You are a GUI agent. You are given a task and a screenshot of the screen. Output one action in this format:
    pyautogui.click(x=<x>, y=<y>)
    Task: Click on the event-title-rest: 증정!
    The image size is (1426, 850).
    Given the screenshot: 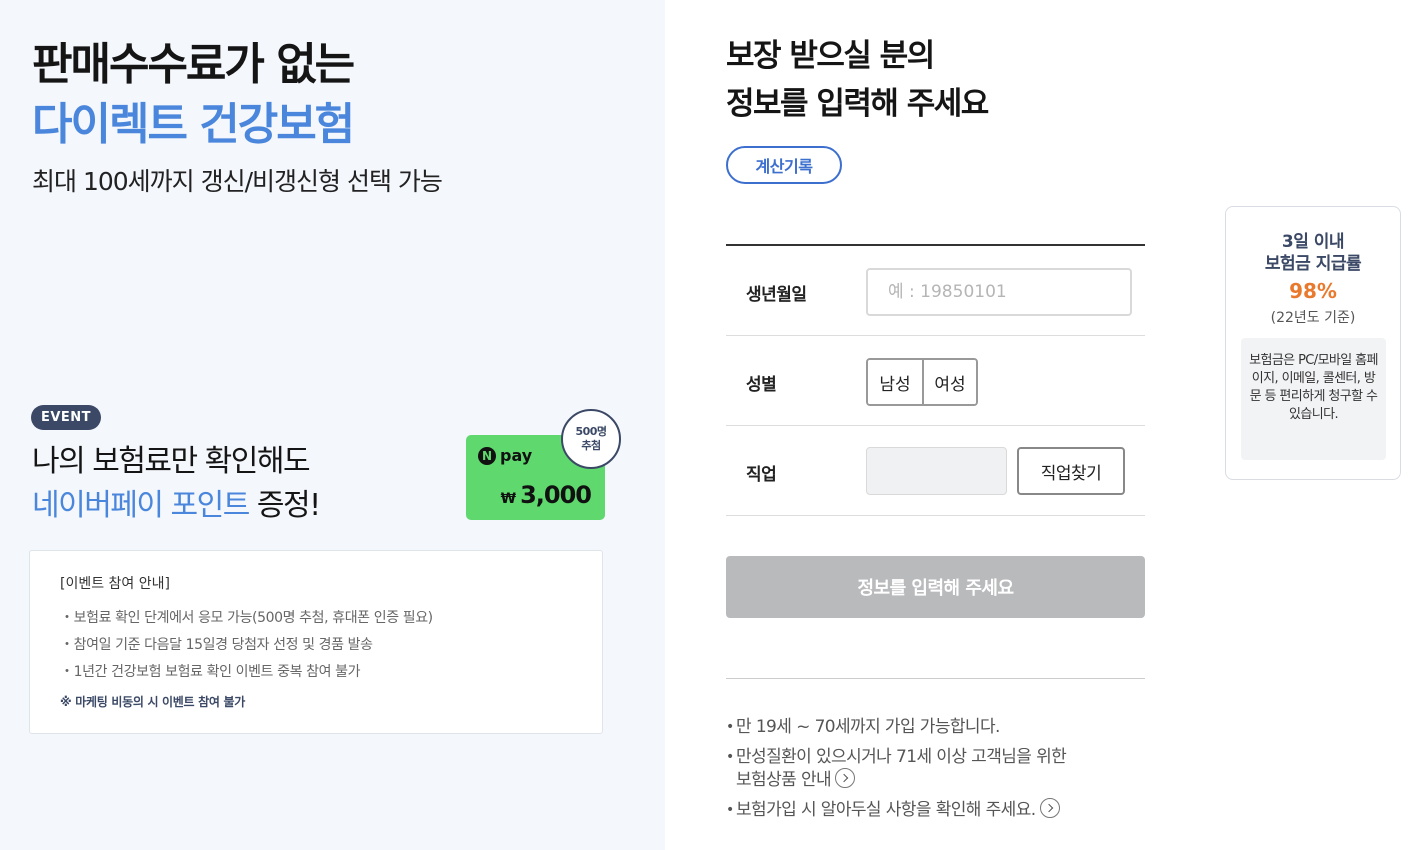 What is the action you would take?
    pyautogui.click(x=284, y=505)
    